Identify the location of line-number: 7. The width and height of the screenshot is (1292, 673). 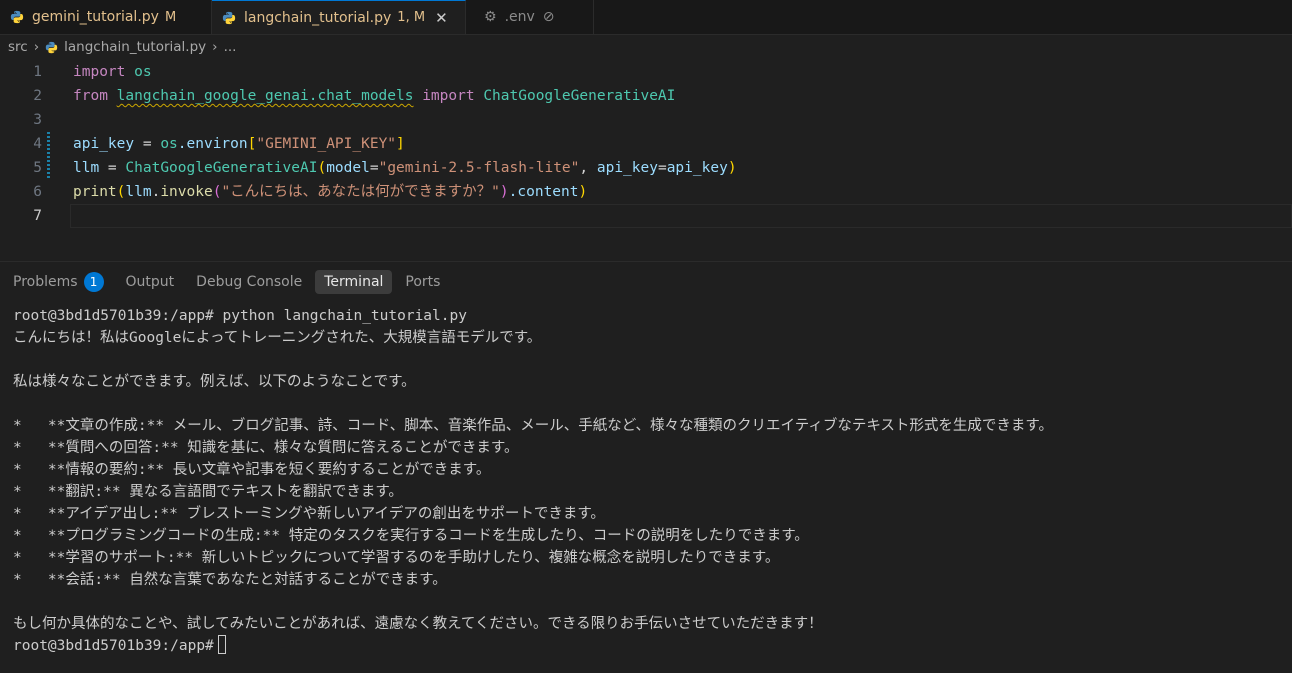
(37, 216).